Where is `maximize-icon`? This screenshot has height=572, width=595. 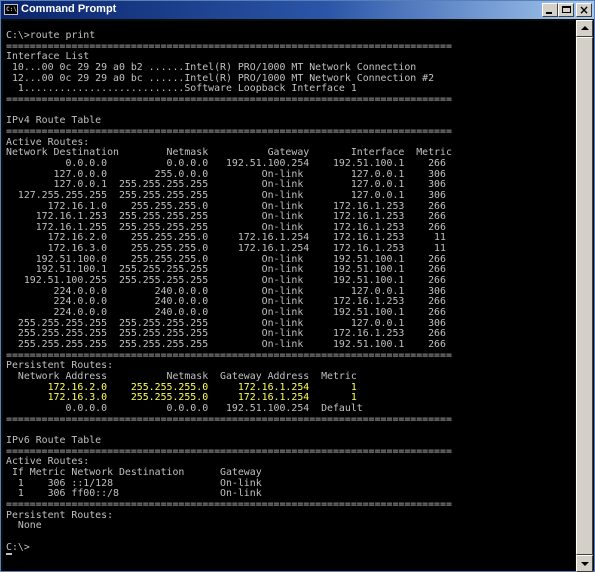 maximize-icon is located at coordinates (566, 9).